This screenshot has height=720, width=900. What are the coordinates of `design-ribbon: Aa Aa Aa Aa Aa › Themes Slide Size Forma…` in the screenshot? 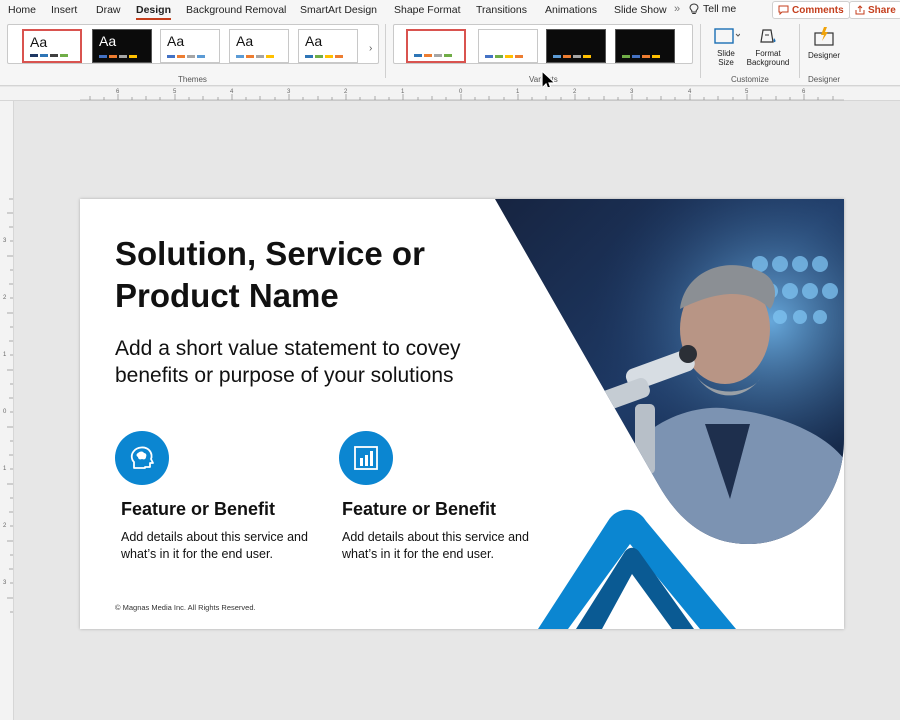 It's located at (450, 57).